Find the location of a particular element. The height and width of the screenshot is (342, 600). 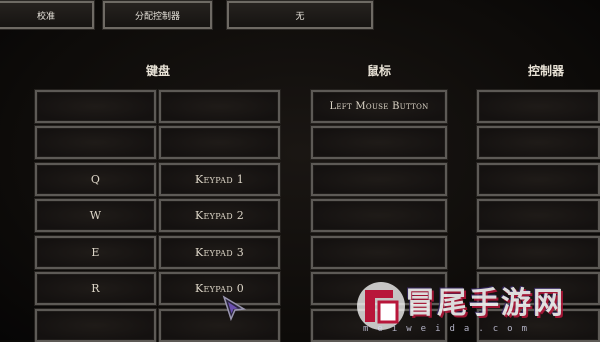

keyboard-secondary-slot: Keypad 2 is located at coordinates (219, 215).